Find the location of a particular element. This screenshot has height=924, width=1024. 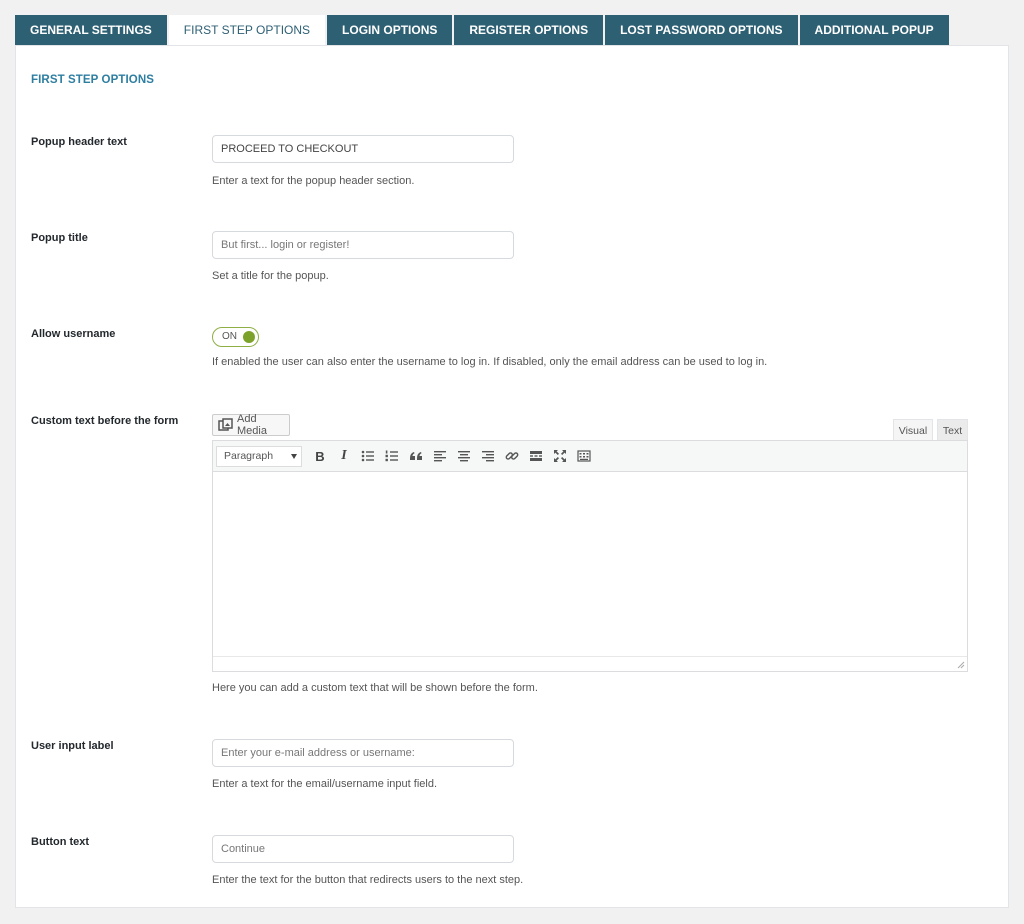

editor-toolbar: Paragraph B I is located at coordinates (590, 456).